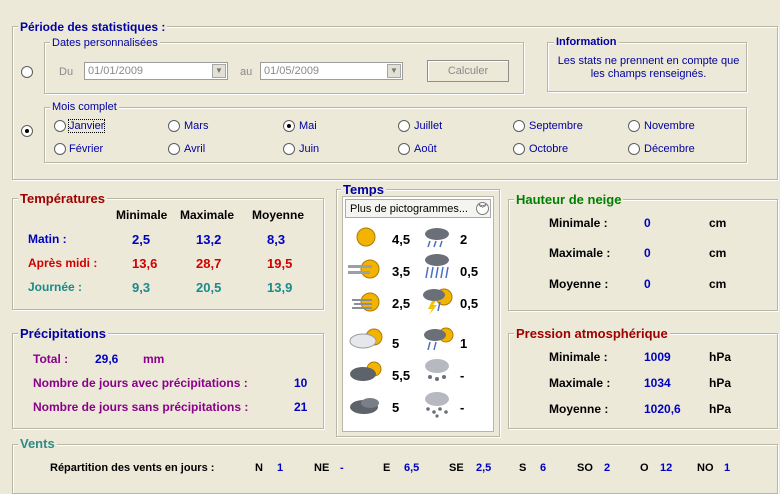 Image resolution: width=780 pixels, height=494 pixels. I want to click on calculer-button: Calculer, so click(468, 71).